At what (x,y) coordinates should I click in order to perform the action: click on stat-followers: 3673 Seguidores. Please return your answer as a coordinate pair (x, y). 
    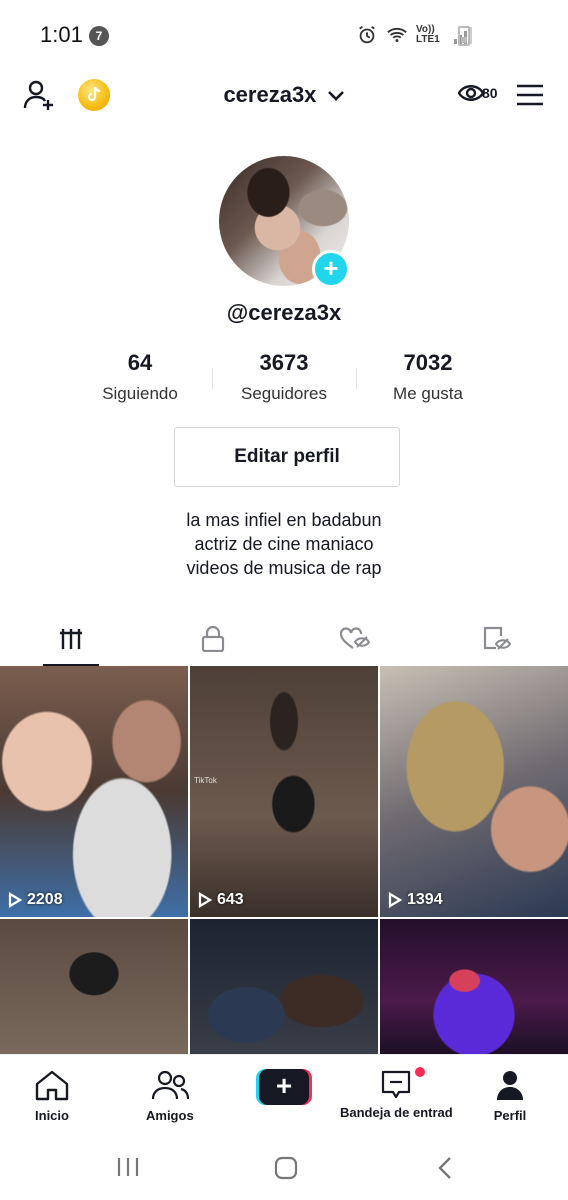
    Looking at the image, I should click on (284, 380).